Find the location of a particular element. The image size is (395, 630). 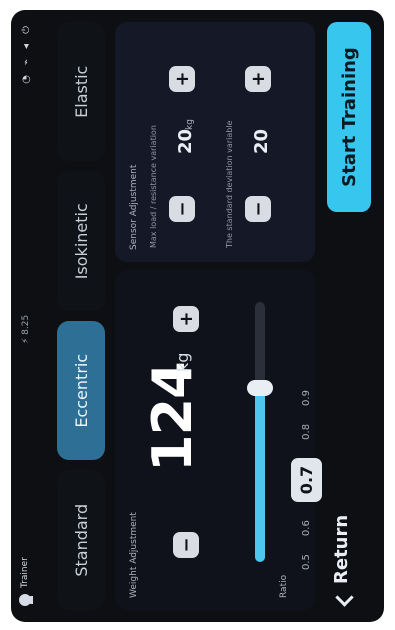

start-training-button: Start Training is located at coordinates (349, 117).